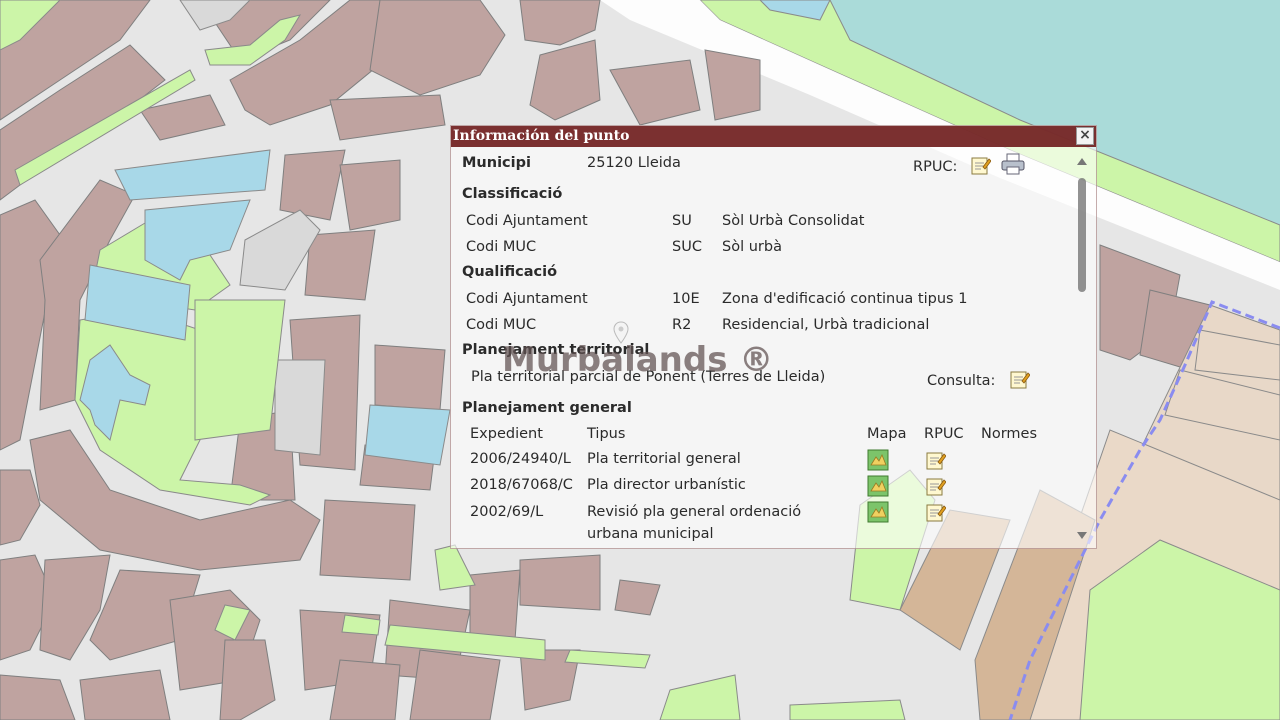 The width and height of the screenshot is (1280, 720). I want to click on qualificacio-row-code: R2, so click(682, 325).